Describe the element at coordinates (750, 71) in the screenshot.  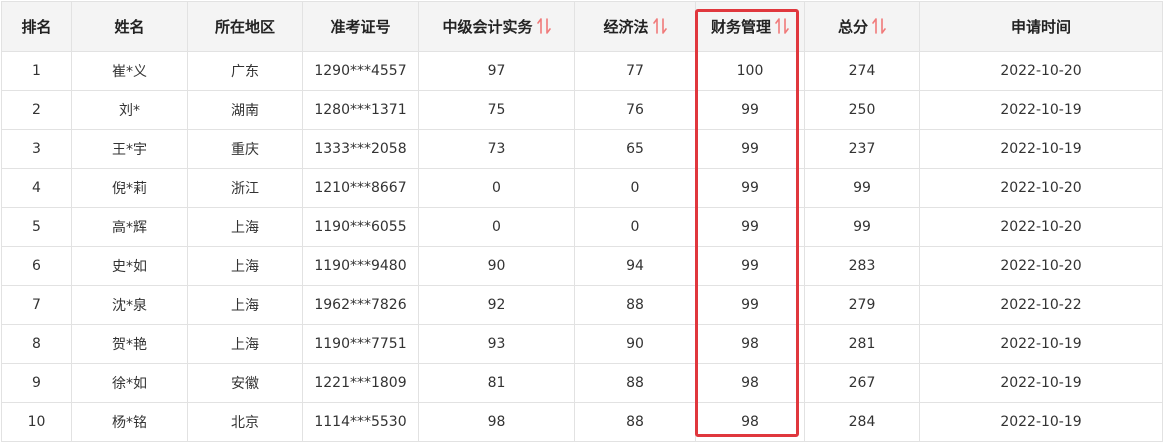
I see `cell-financial_mgmt: 100` at that location.